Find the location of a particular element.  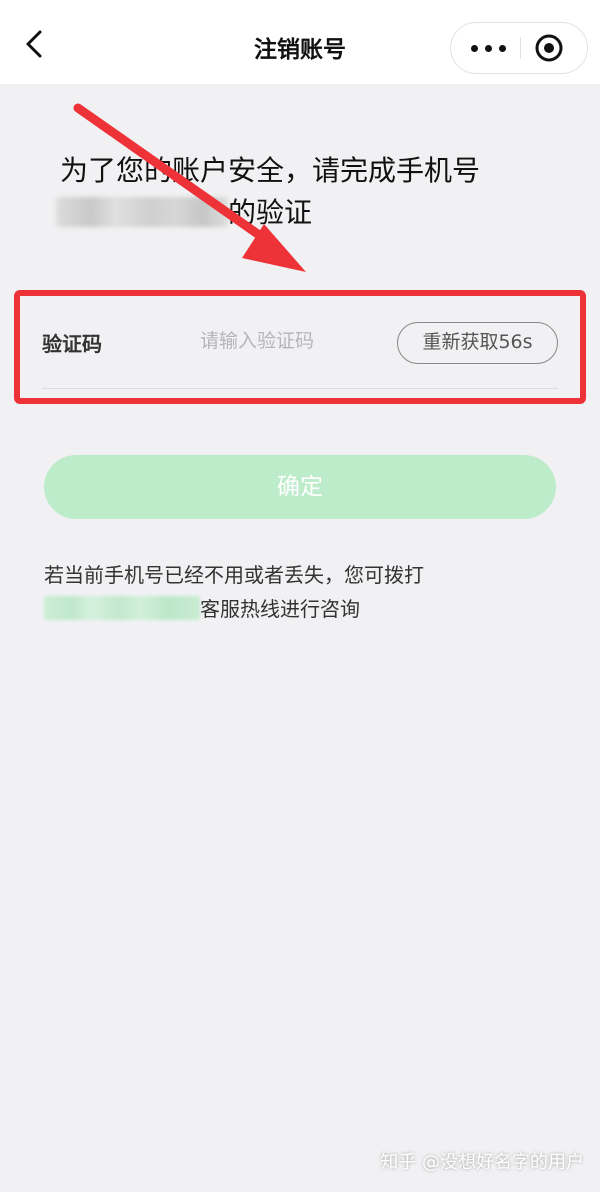

help-line-2: 客服热线进行咨询 is located at coordinates (304, 609).